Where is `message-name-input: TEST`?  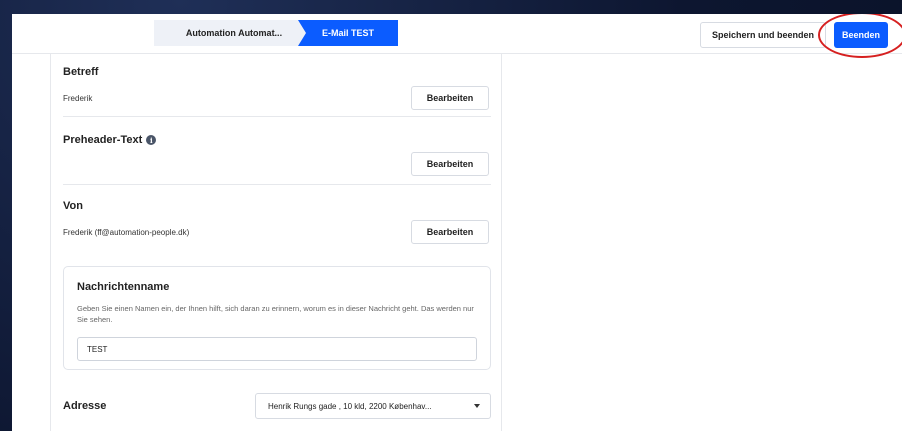
message-name-input: TEST is located at coordinates (277, 349).